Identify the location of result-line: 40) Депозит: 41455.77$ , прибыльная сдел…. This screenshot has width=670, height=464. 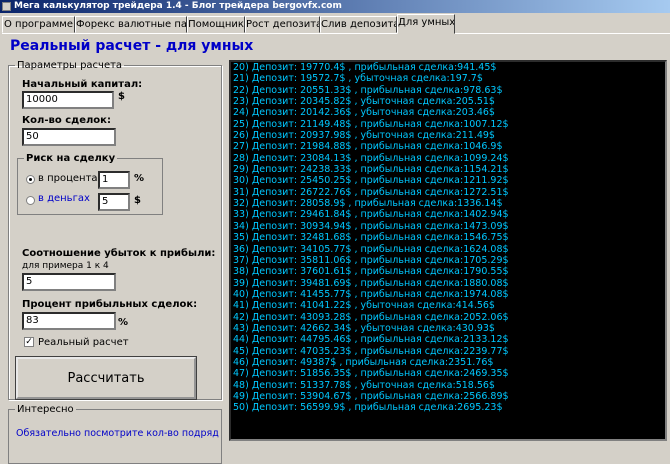
(371, 294).